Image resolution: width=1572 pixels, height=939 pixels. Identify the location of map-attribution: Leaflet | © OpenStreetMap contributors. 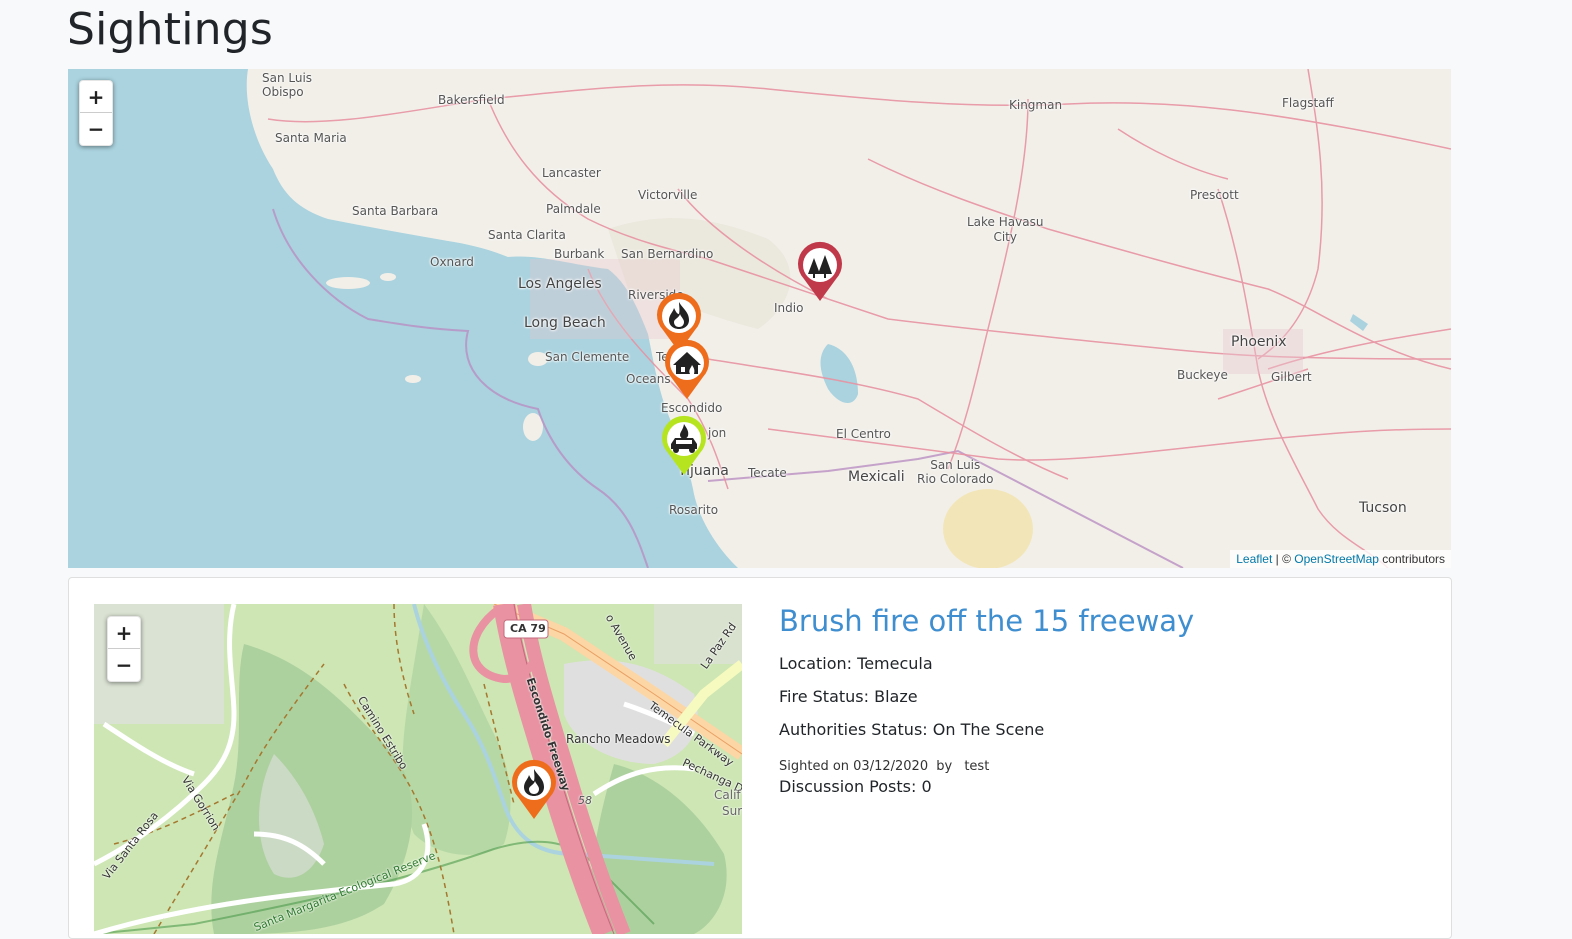
(1340, 559).